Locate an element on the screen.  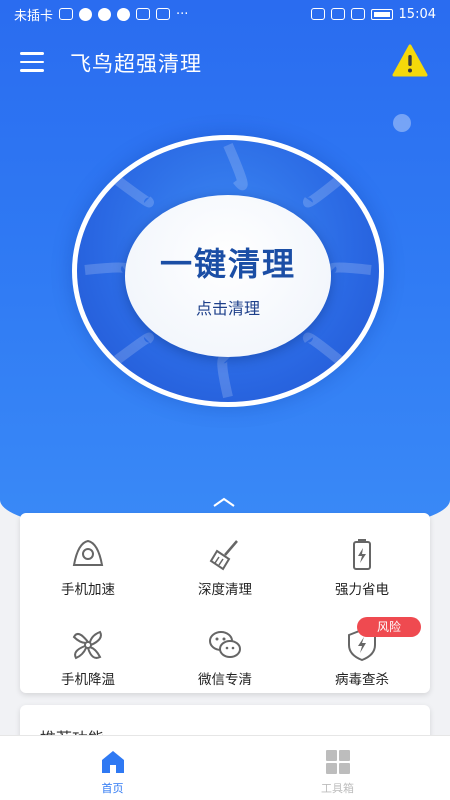
sim-icon is located at coordinates (66, 14).